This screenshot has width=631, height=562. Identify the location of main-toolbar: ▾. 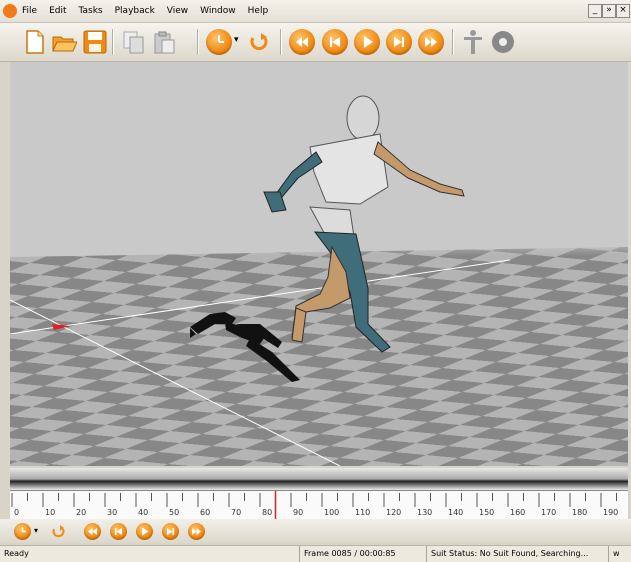
(315, 42).